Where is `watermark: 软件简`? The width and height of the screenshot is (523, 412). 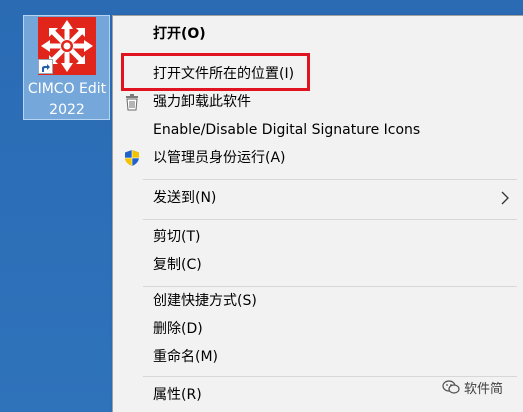 watermark: 软件简 is located at coordinates (472, 387).